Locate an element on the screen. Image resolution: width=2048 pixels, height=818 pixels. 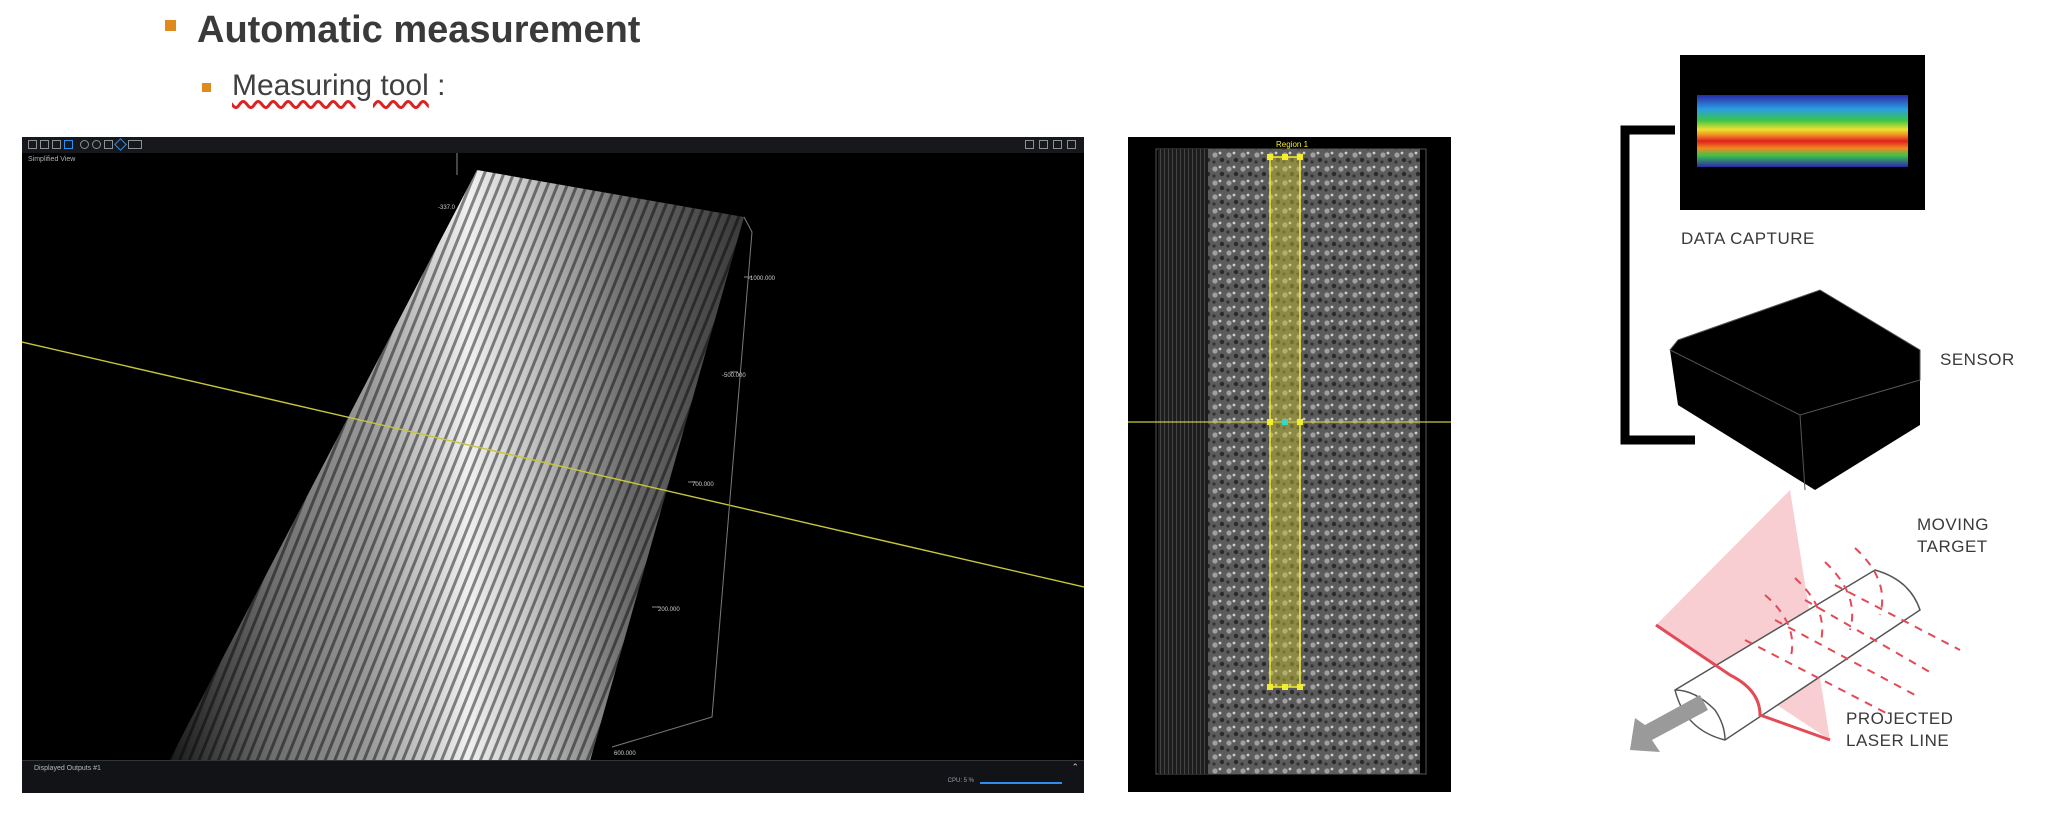
axis-label: -1000.000 is located at coordinates (762, 279).